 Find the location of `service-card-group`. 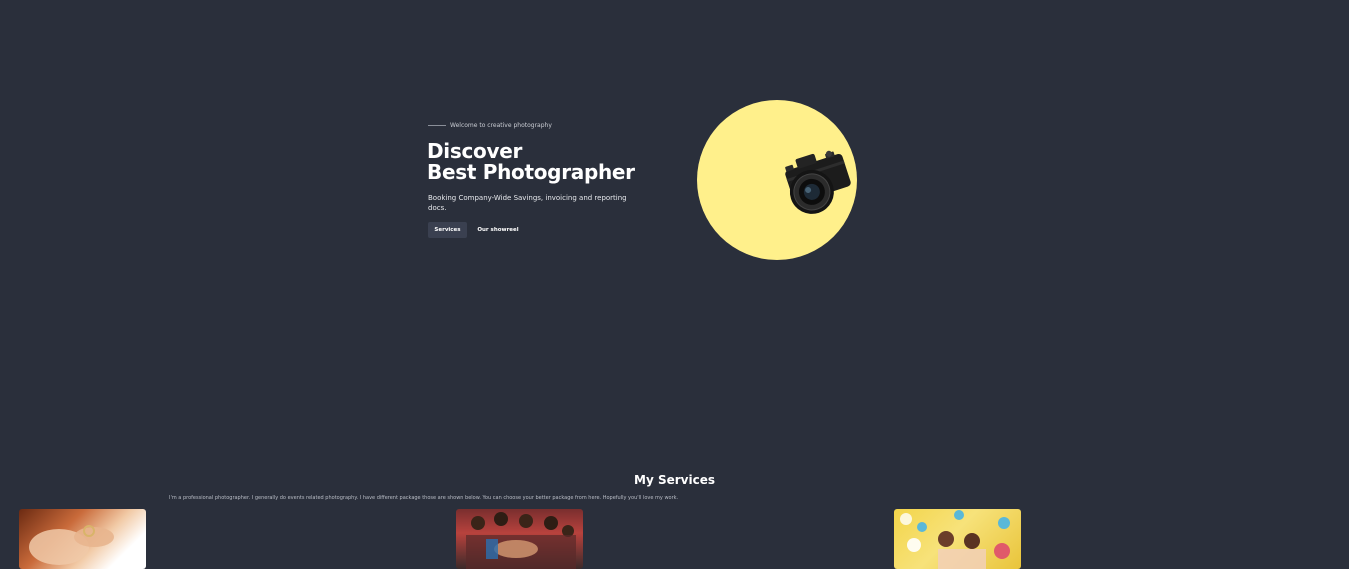

service-card-group is located at coordinates (519, 539).